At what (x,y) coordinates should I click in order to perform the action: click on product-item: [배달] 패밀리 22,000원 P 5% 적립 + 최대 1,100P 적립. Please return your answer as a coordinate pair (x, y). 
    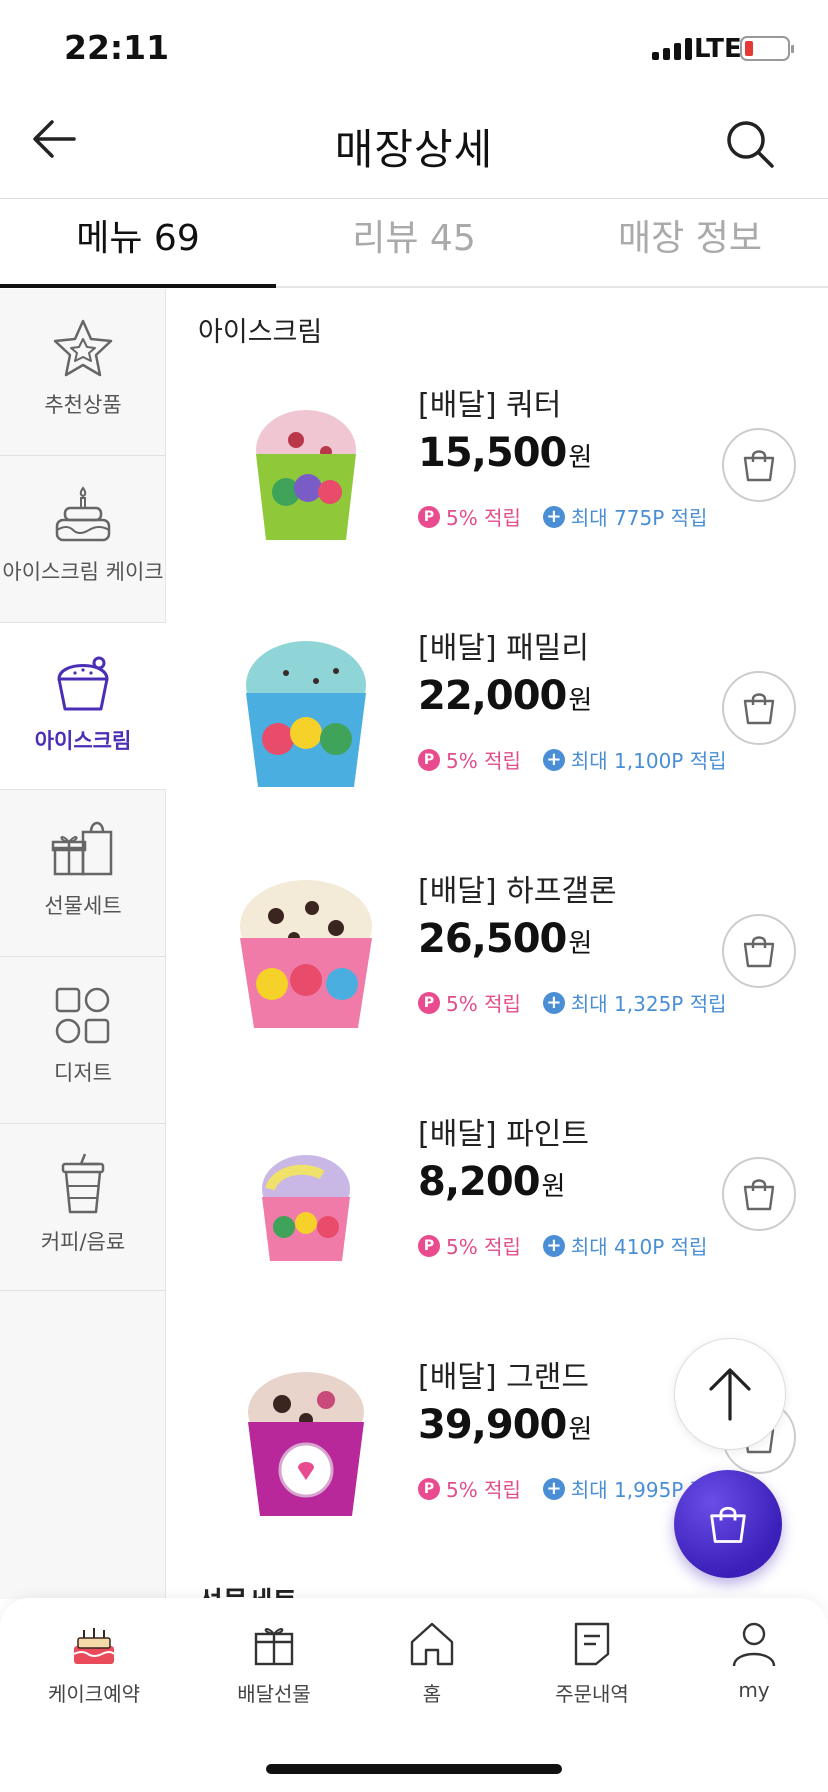
    Looking at the image, I should click on (497, 724).